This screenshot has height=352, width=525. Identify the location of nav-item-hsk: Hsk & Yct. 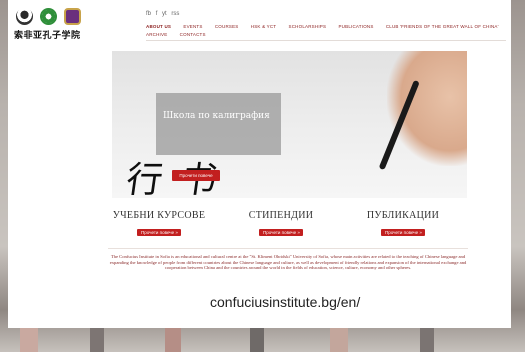
(263, 26).